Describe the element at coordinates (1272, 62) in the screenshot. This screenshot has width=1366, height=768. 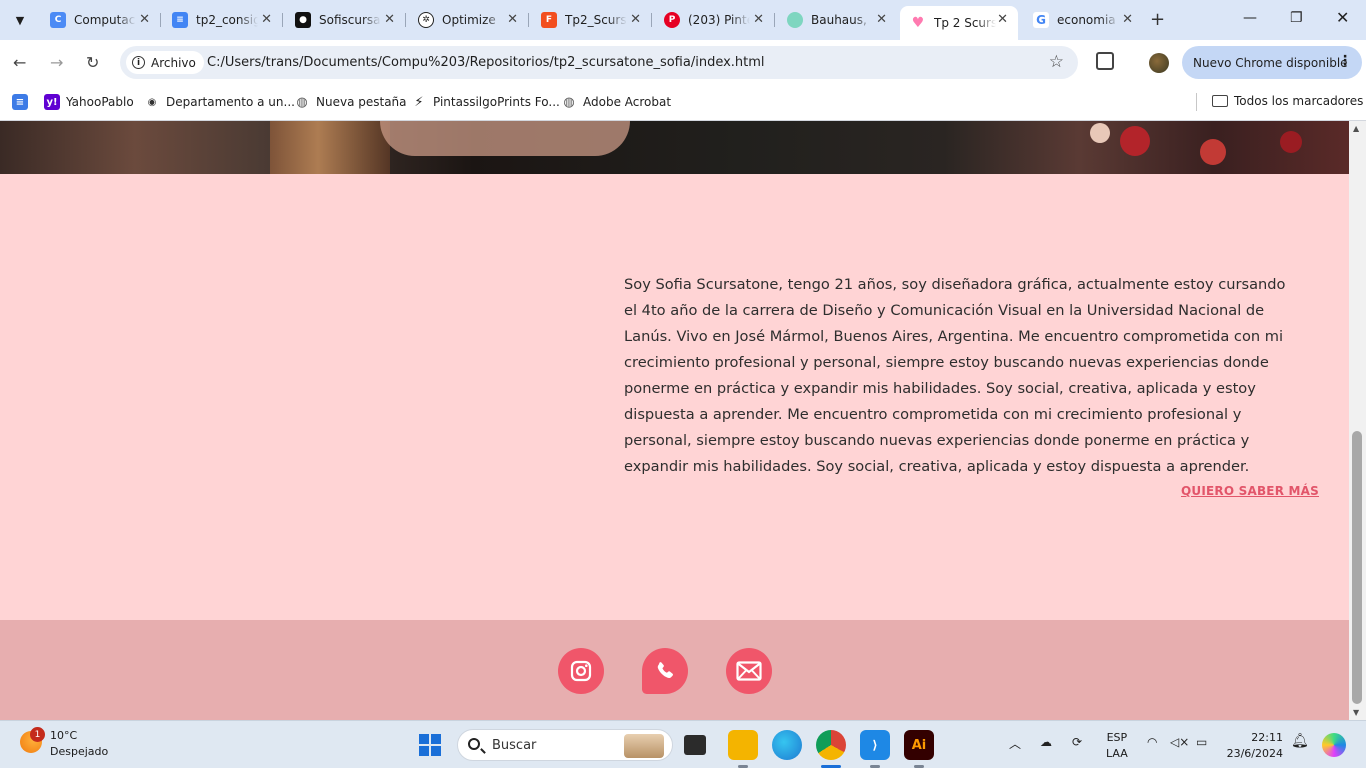
I see `chrome-update-button: Nuevo Chrome disponible ⋮` at that location.